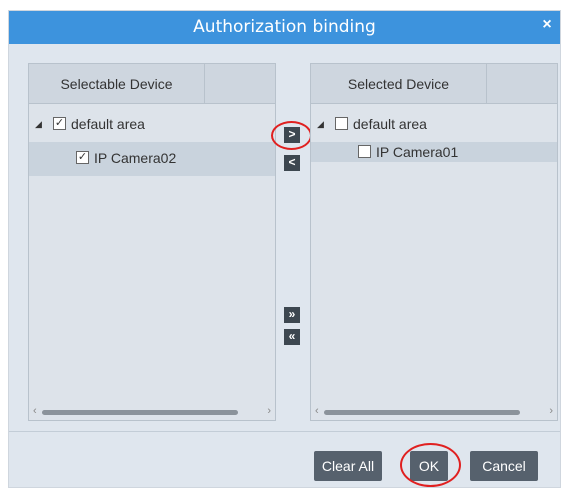  Describe the element at coordinates (152, 125) in the screenshot. I see `tree-item-default-area: ◢ ✓ default area` at that location.